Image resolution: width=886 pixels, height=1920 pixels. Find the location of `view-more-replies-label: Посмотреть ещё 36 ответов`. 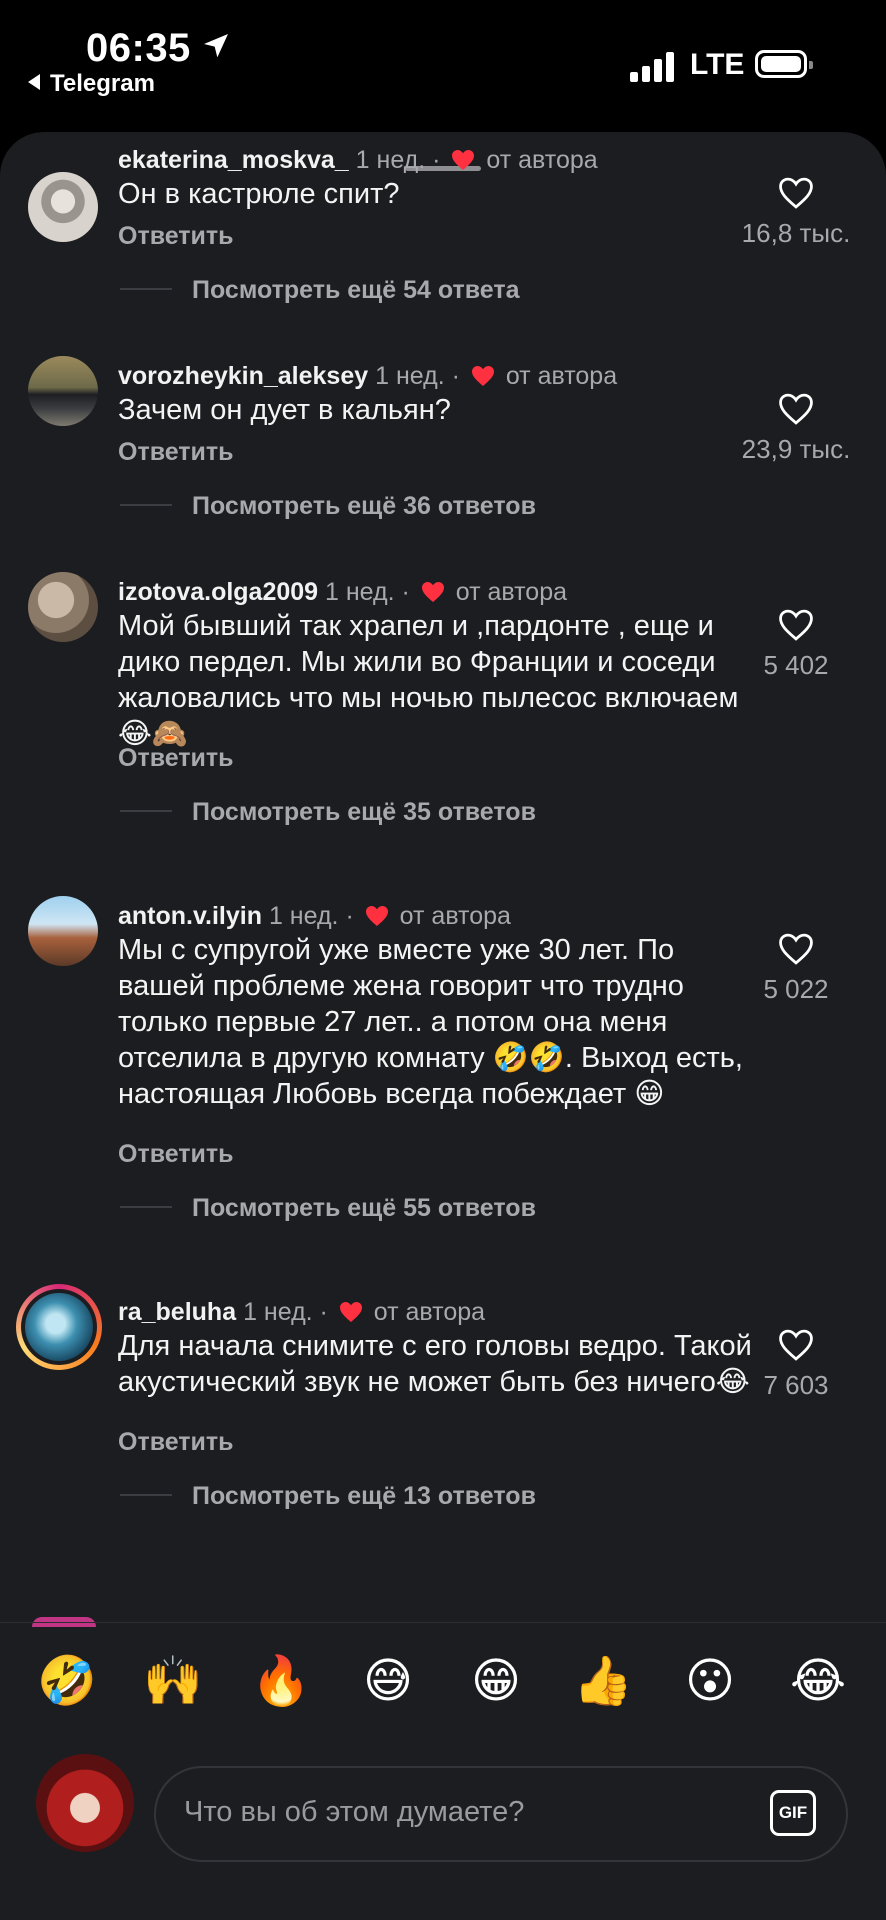

view-more-replies-label: Посмотреть ещё 36 ответов is located at coordinates (364, 506).